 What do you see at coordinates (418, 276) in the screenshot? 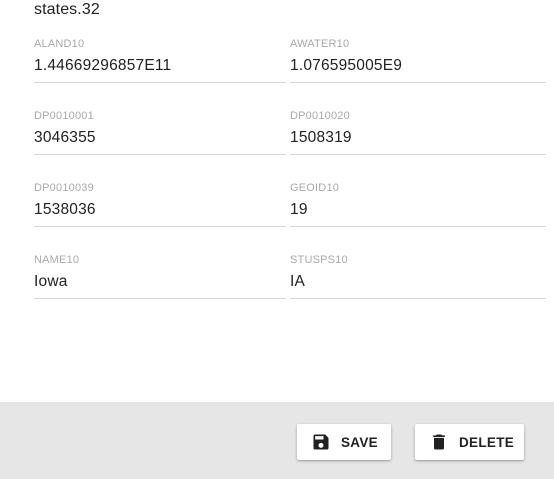
I see `field-stusps10: STUSPS10 IA` at bounding box center [418, 276].